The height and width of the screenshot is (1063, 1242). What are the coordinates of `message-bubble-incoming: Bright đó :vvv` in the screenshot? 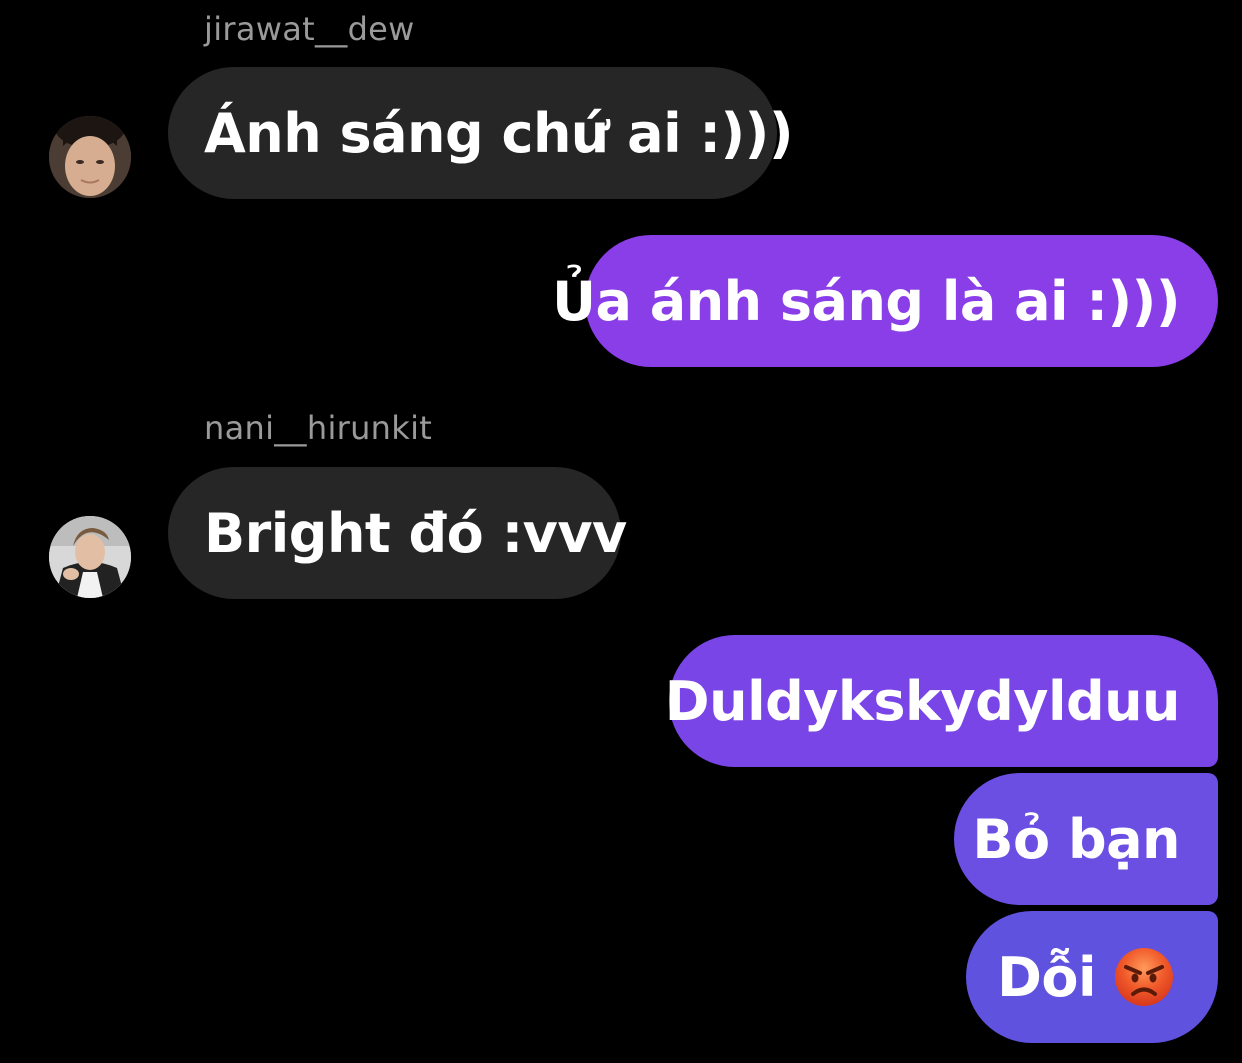 It's located at (397, 533).